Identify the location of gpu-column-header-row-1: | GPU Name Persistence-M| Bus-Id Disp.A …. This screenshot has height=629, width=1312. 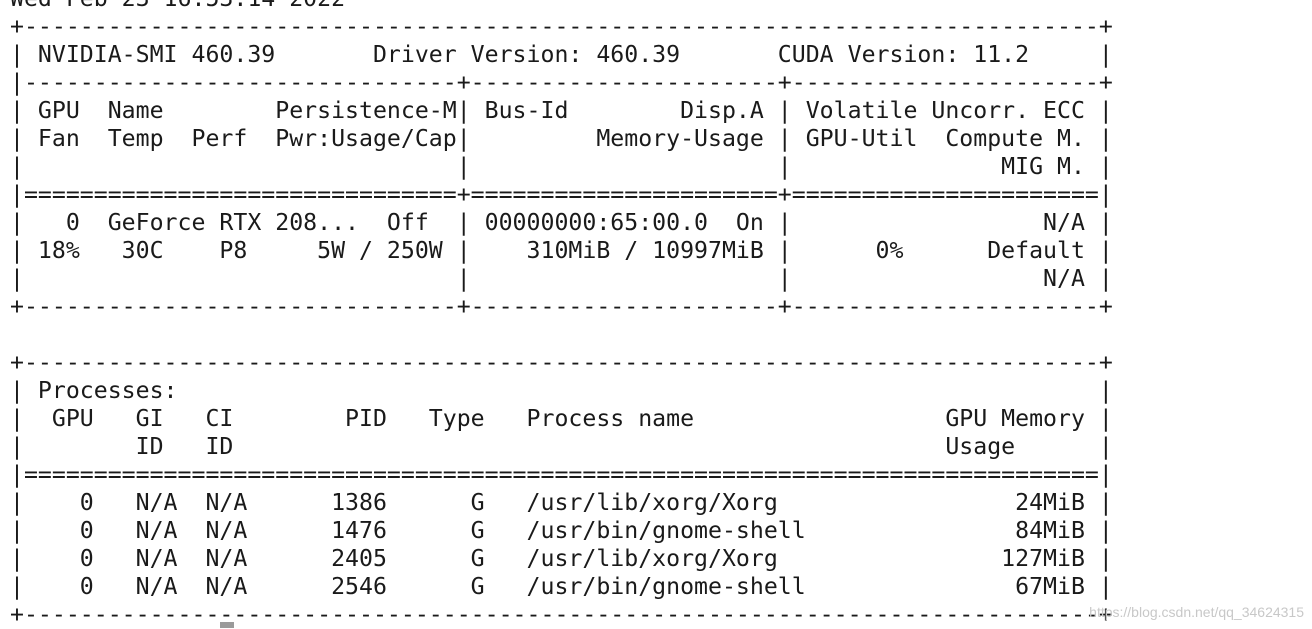
(561, 110).